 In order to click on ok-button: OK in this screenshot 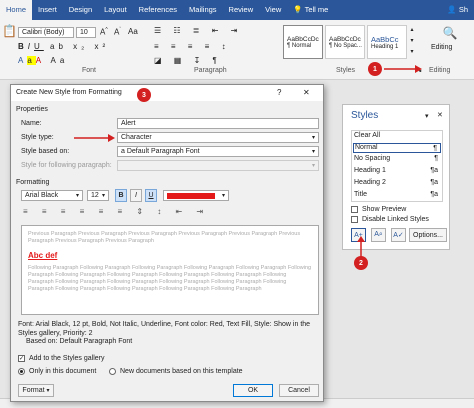, I will do `click(253, 390)`.